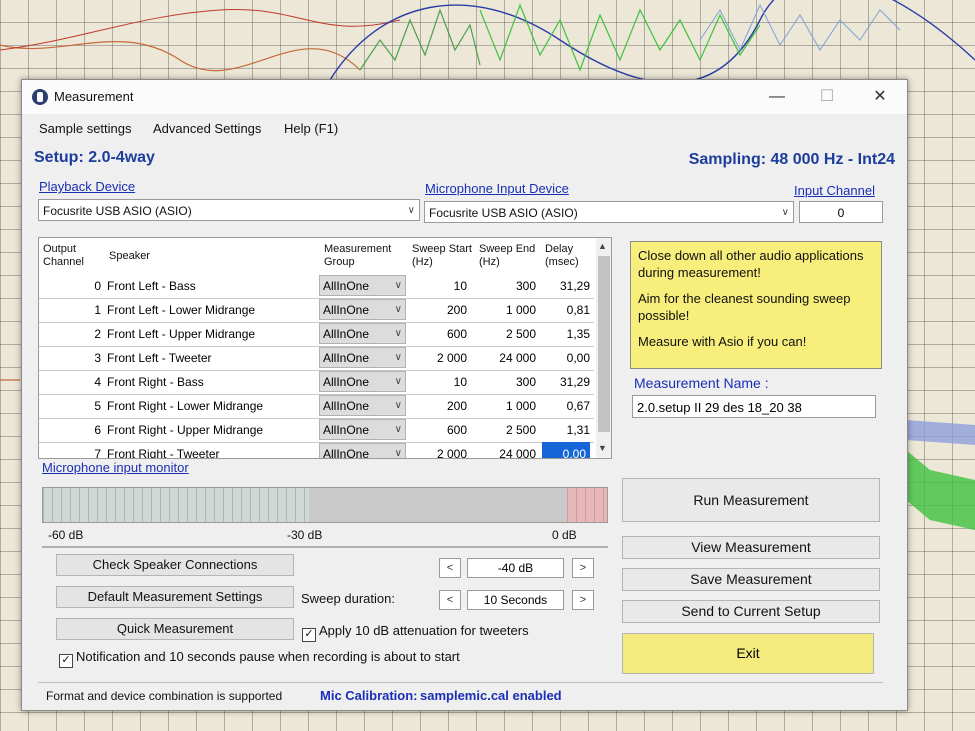 The width and height of the screenshot is (975, 731). What do you see at coordinates (583, 568) in the screenshot?
I see `level-increase-button: >` at bounding box center [583, 568].